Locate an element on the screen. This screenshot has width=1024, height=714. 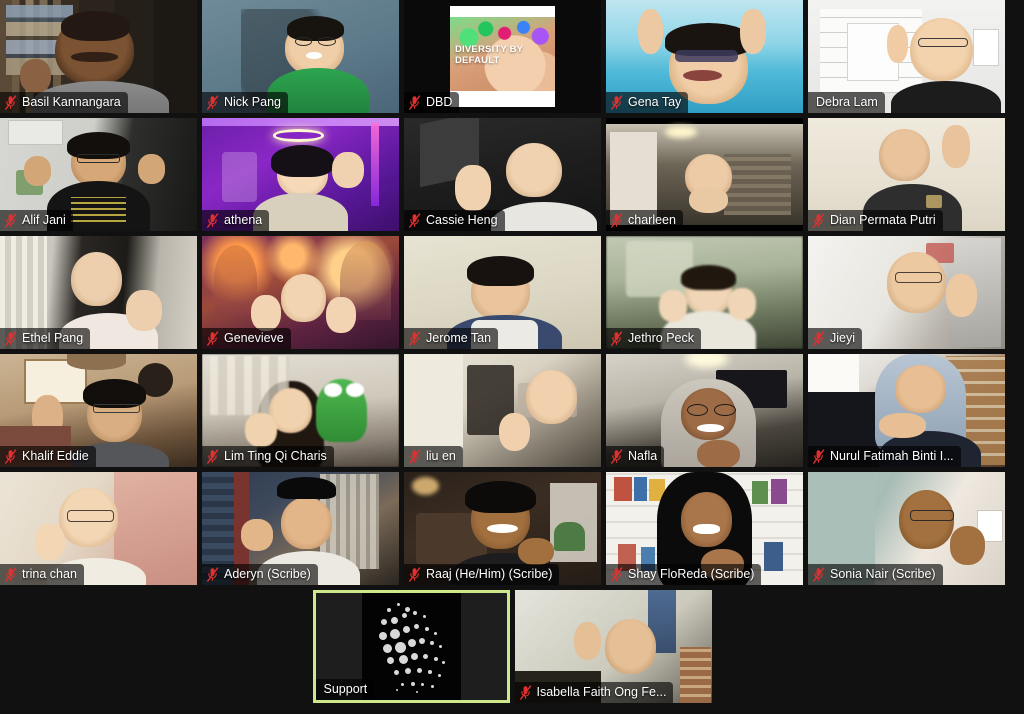
slide-caption: DIVERSITY BY DEFAULT is located at coordinates (489, 55).